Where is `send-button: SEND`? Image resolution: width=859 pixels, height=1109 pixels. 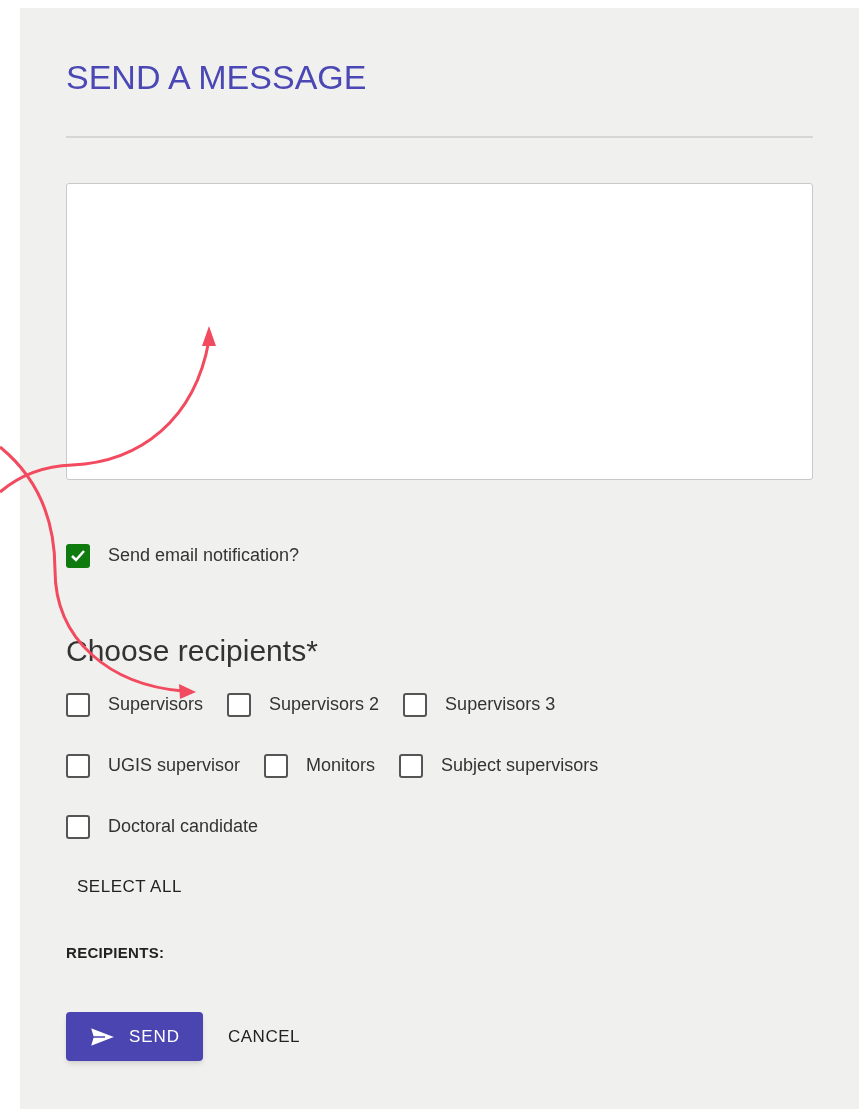
send-button: SEND is located at coordinates (134, 1036).